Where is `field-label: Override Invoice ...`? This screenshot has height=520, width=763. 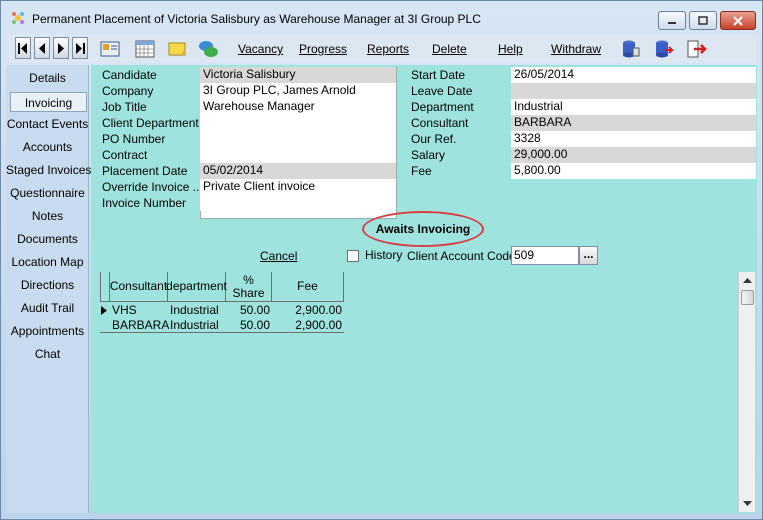 field-label: Override Invoice ... is located at coordinates (152, 187).